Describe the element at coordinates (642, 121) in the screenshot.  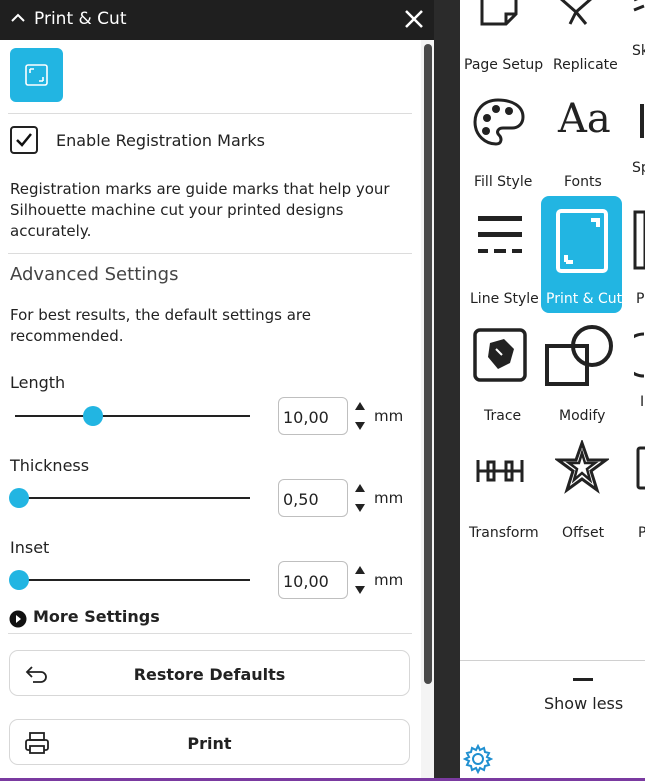
I see `sp-icon` at that location.